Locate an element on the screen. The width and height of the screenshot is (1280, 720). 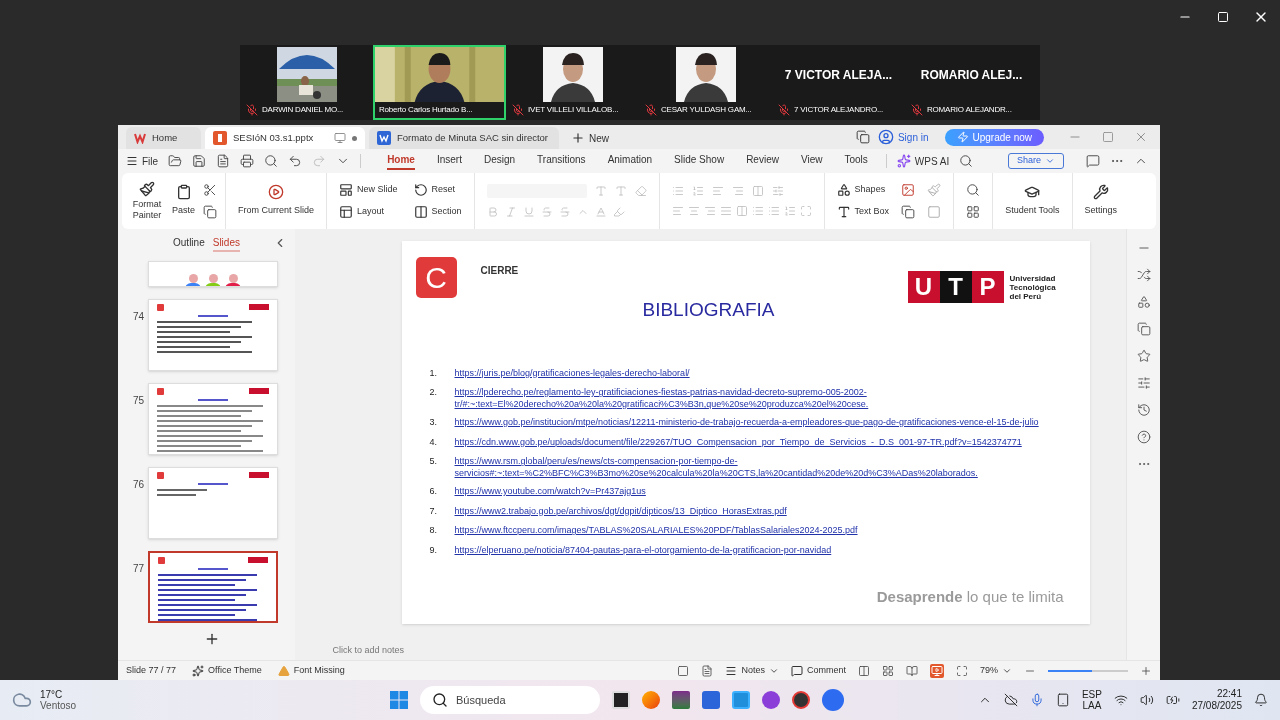
document-tab: SESIóN 03.s1.pptx is located at coordinates (285, 138).